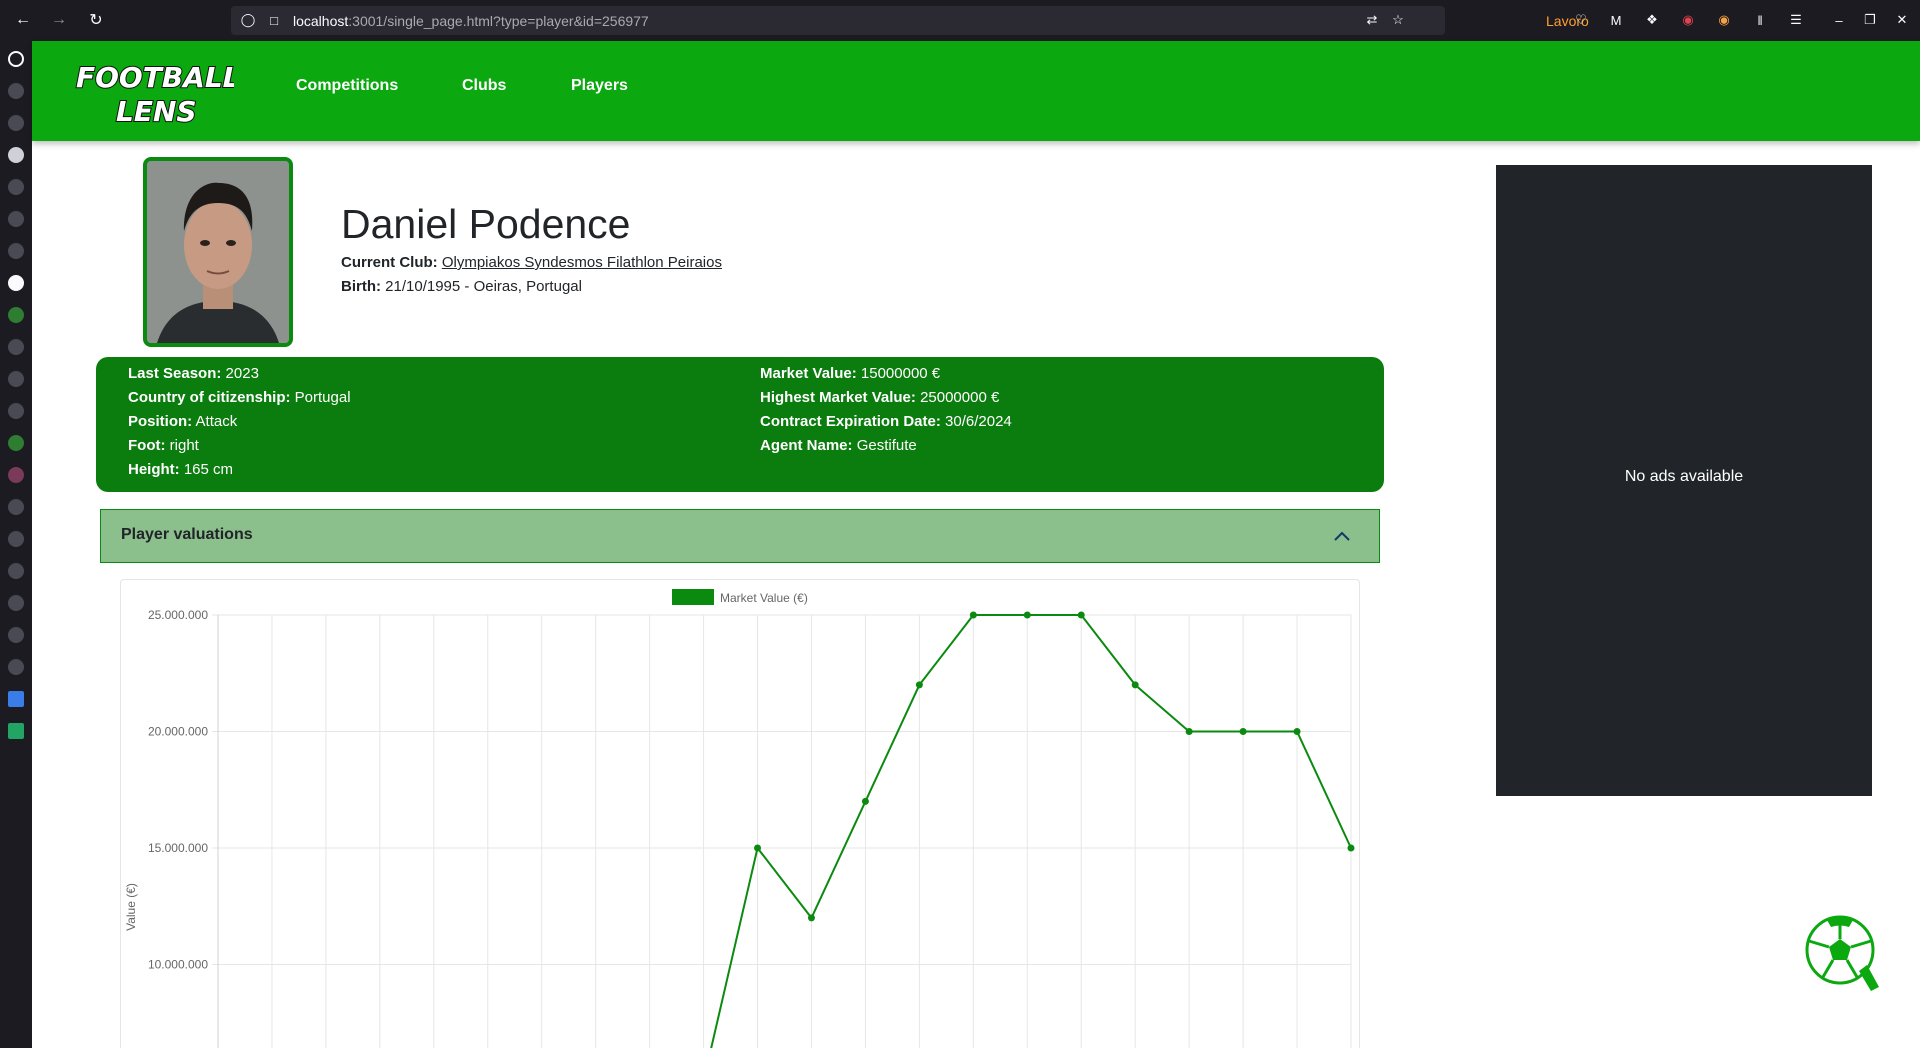 This screenshot has width=1920, height=1048. Describe the element at coordinates (486, 224) in the screenshot. I see `player-name: Daniel Podence` at that location.